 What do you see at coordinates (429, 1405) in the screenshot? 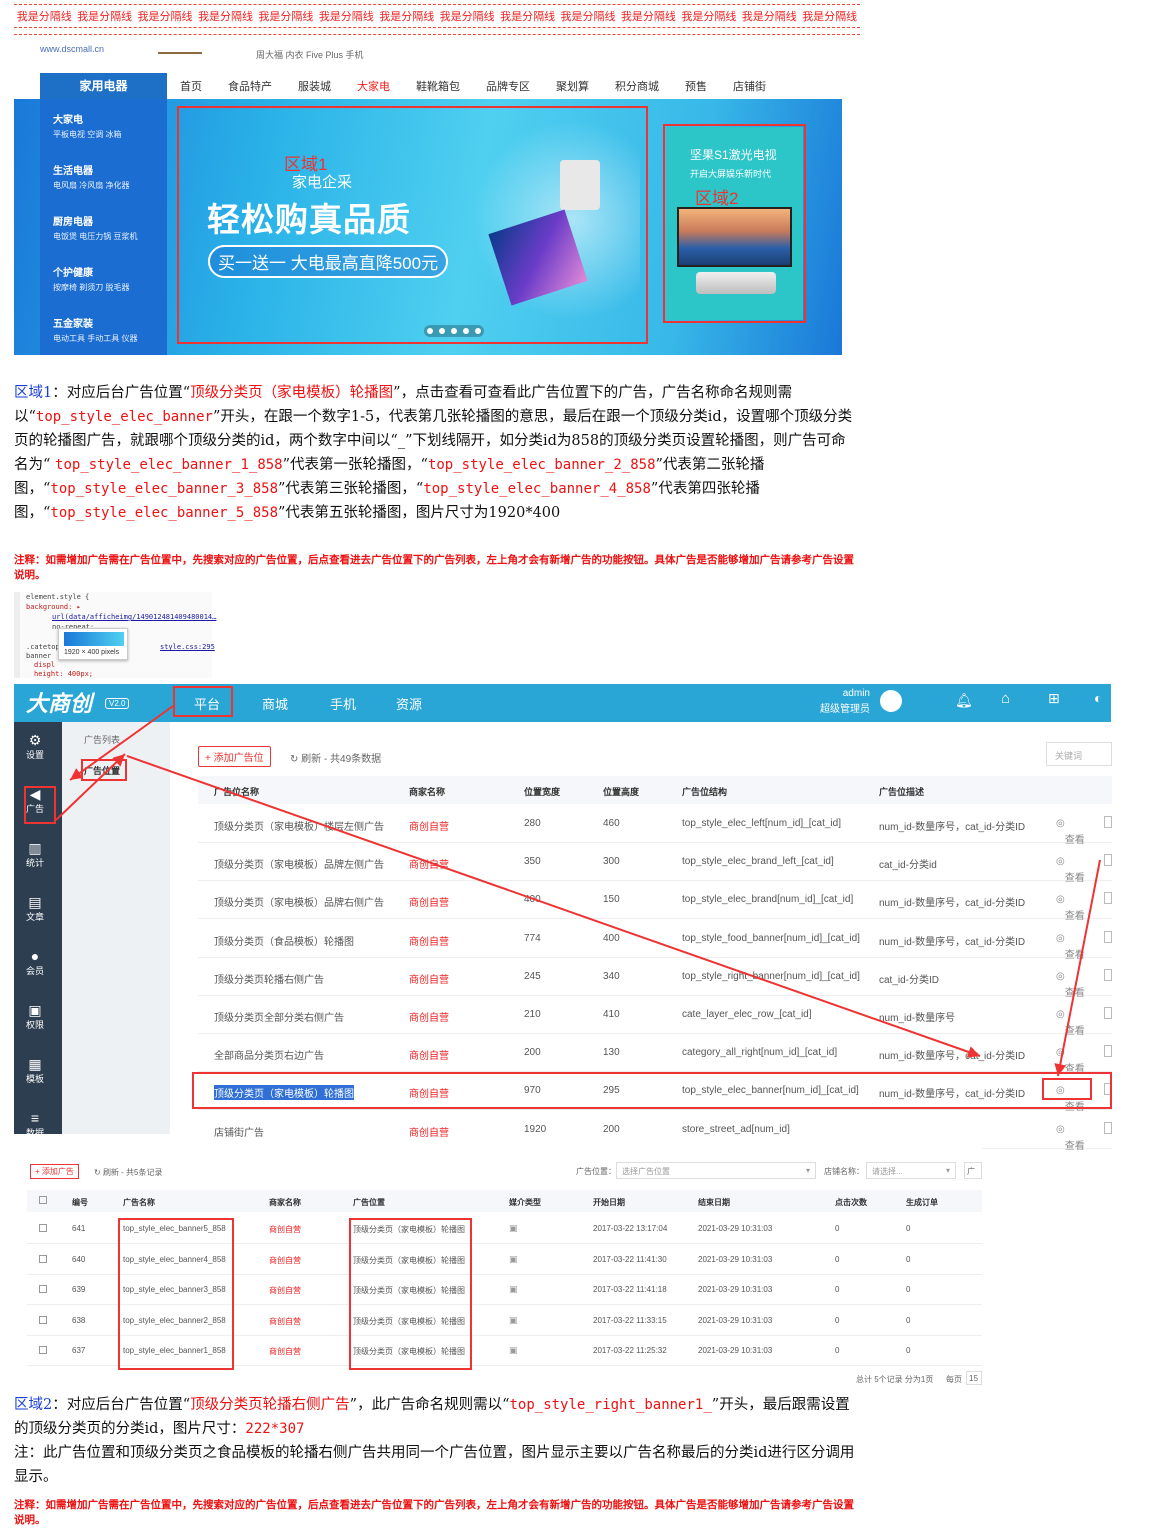
I see `text: ”，此广告命名规则需以“` at bounding box center [429, 1405].